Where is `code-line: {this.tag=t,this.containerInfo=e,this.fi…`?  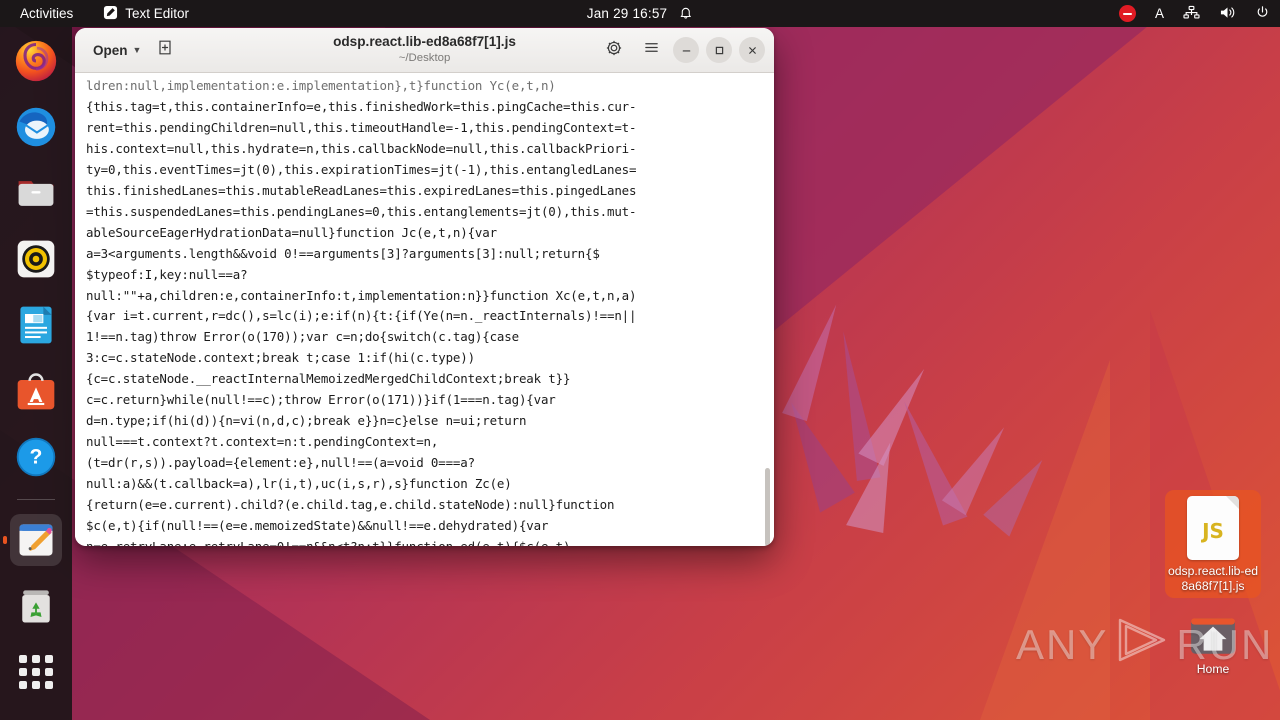 code-line: {this.tag=t,this.containerInfo=e,this.fi… is located at coordinates (361, 106).